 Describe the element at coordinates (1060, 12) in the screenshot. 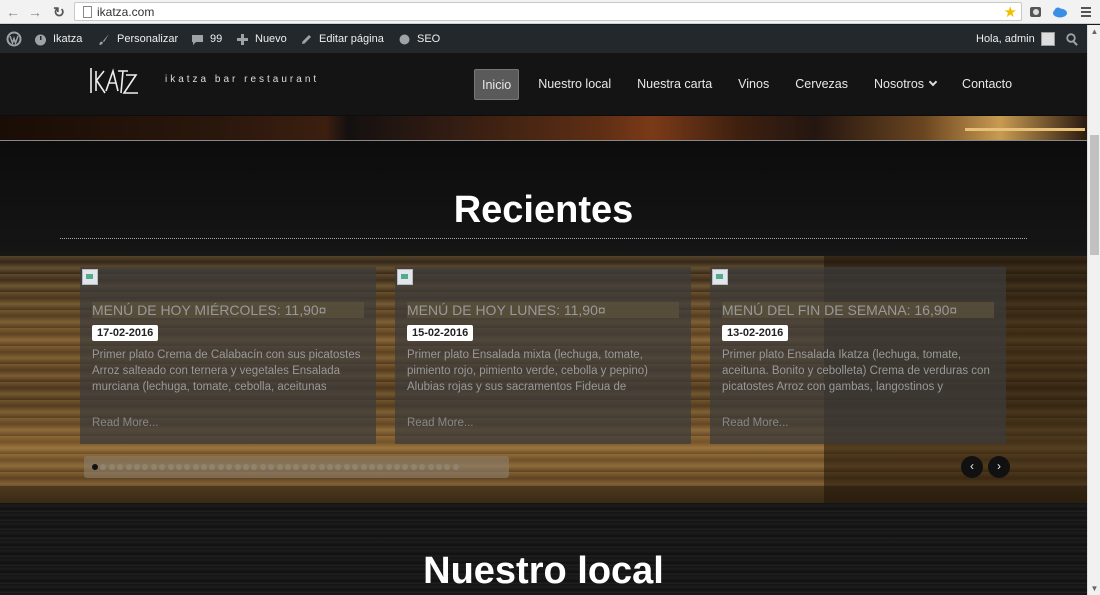

I see `cloud-extension-icon` at that location.